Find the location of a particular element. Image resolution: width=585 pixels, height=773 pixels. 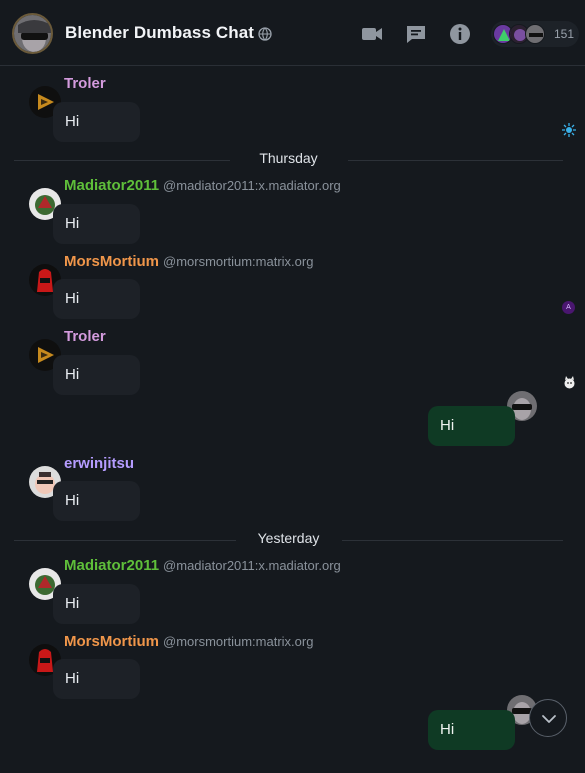

scroll-to-bottom-button is located at coordinates (548, 718).